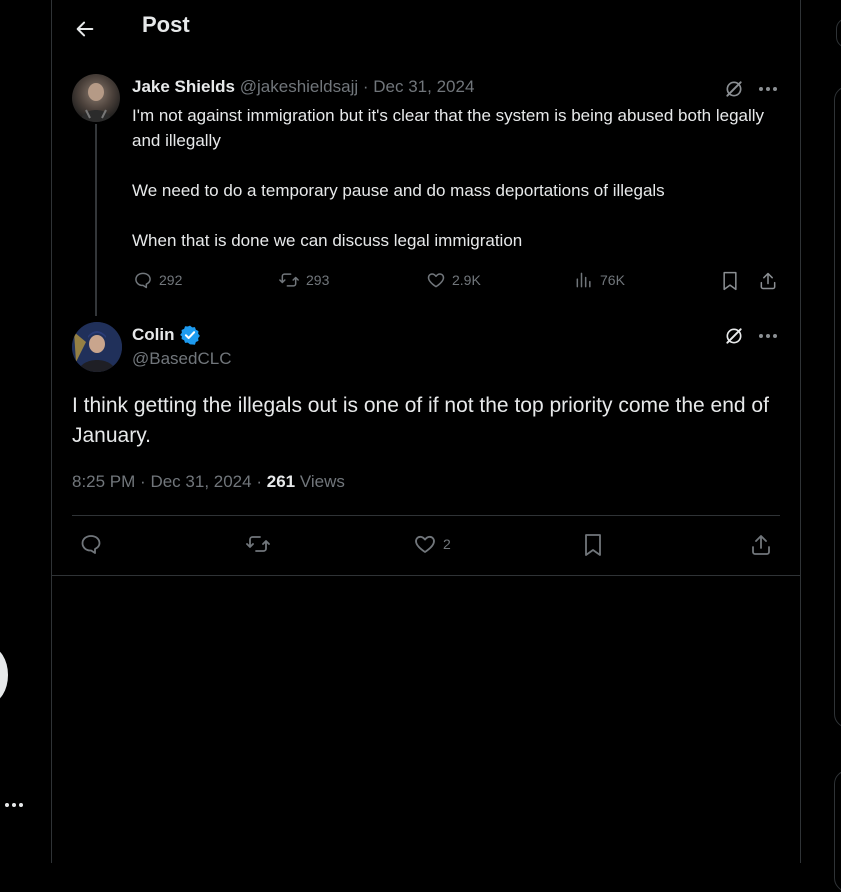 The image size is (841, 892). Describe the element at coordinates (734, 89) in the screenshot. I see `grok-icon` at that location.